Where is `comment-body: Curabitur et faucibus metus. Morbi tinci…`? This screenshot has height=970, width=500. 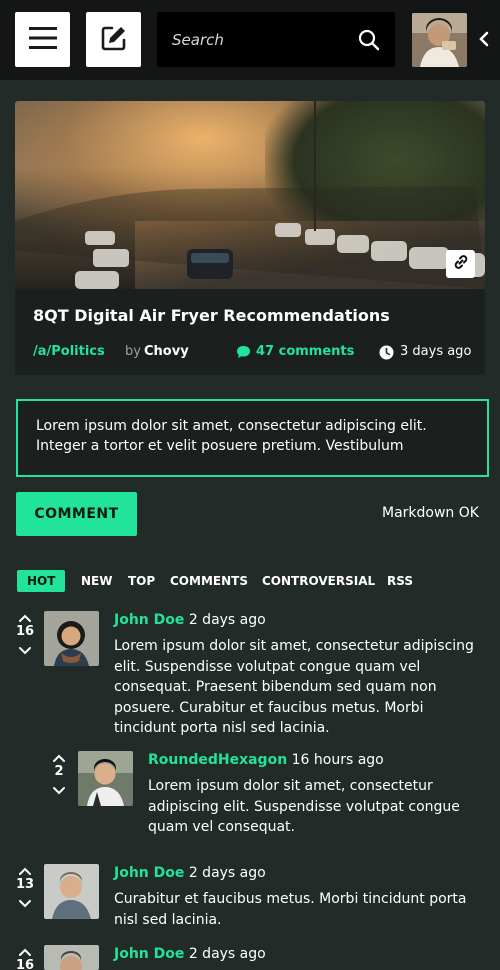 comment-body: Curabitur et faucibus metus. Morbi tinci… is located at coordinates (290, 909).